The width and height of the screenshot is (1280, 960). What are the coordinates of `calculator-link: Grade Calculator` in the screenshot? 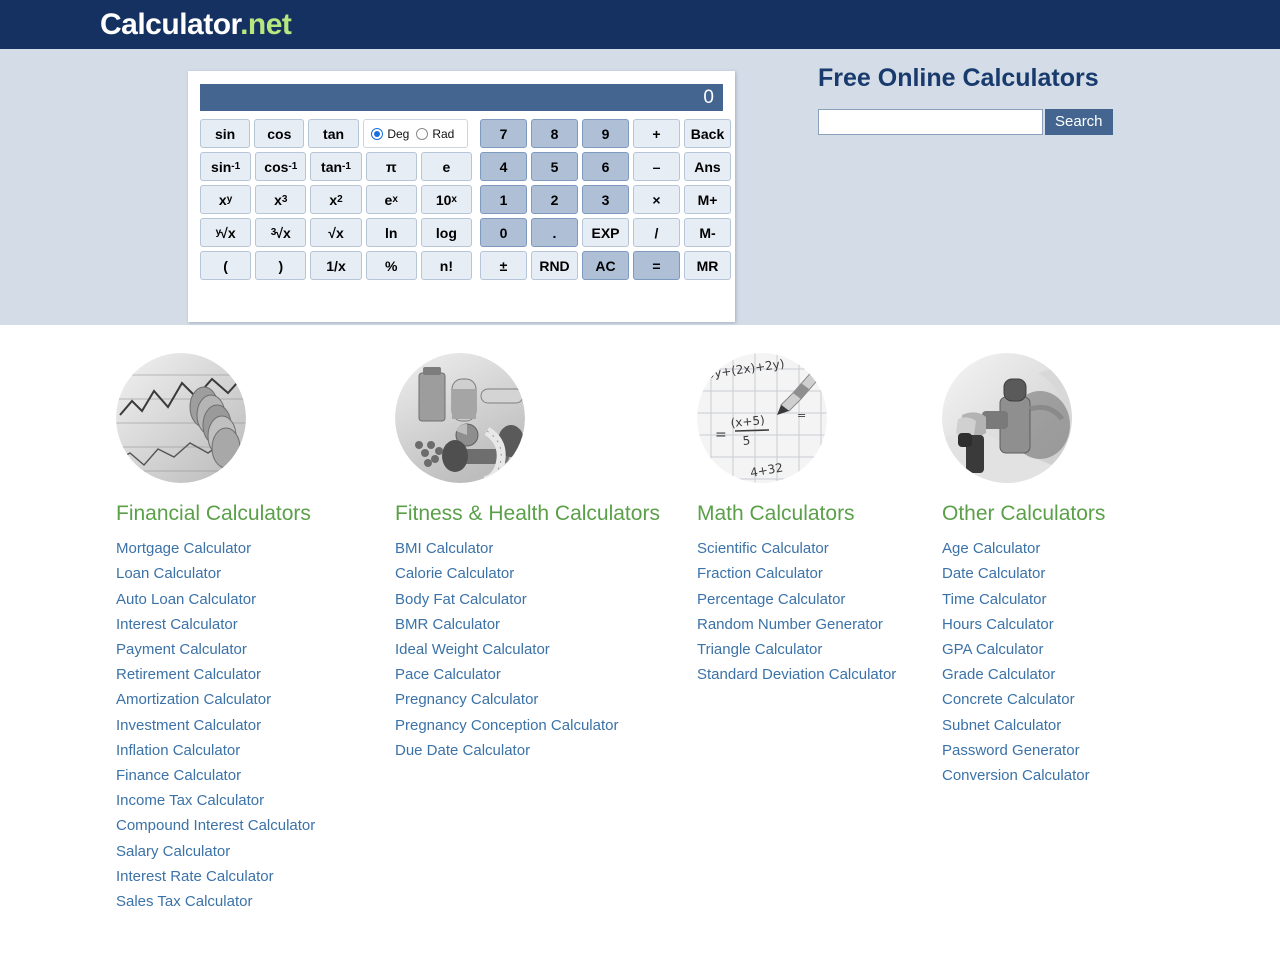 It's located at (1062, 674).